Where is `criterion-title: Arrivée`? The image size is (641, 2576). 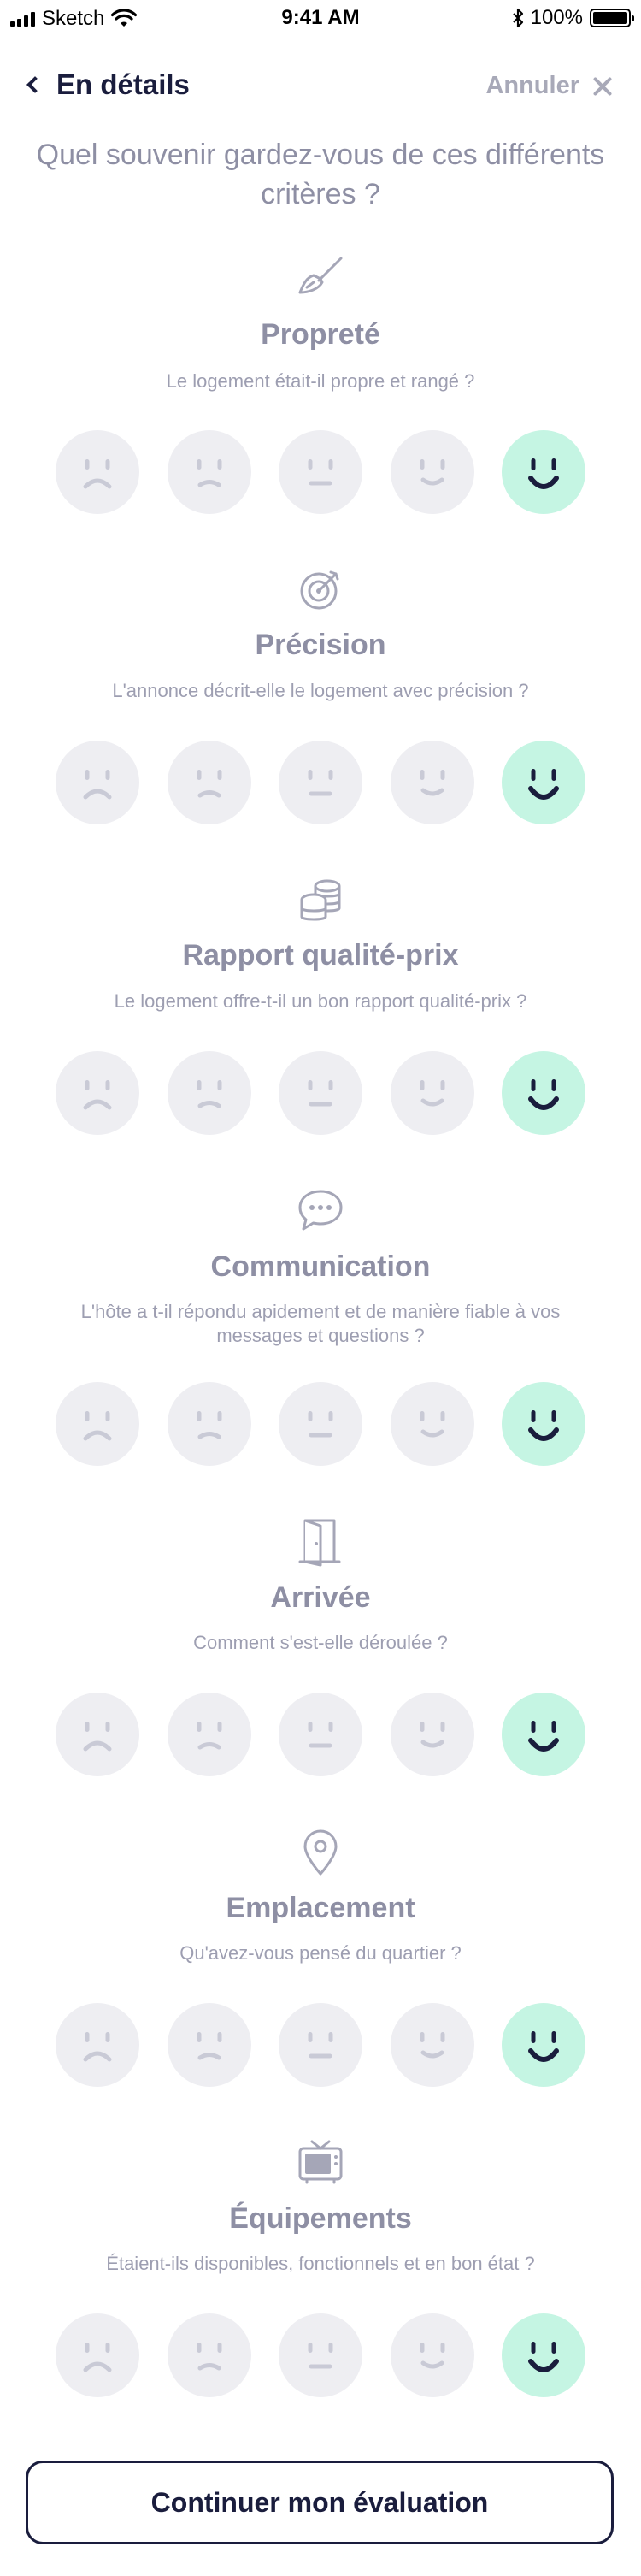
criterion-title: Arrivée is located at coordinates (320, 1597).